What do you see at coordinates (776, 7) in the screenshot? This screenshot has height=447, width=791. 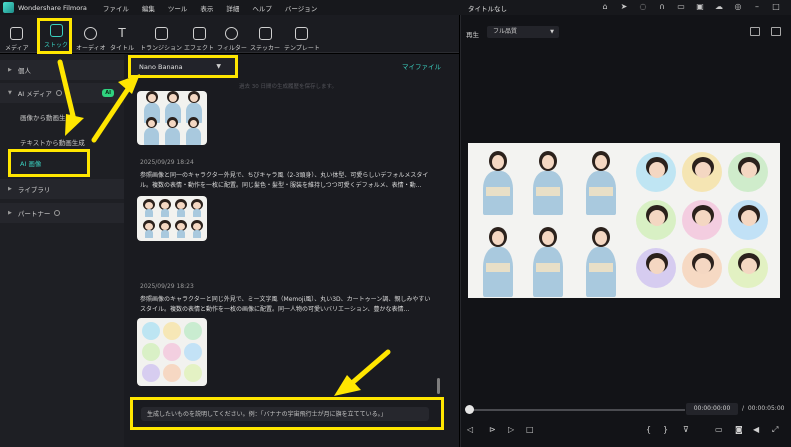 I see `maximize-icon: □` at bounding box center [776, 7].